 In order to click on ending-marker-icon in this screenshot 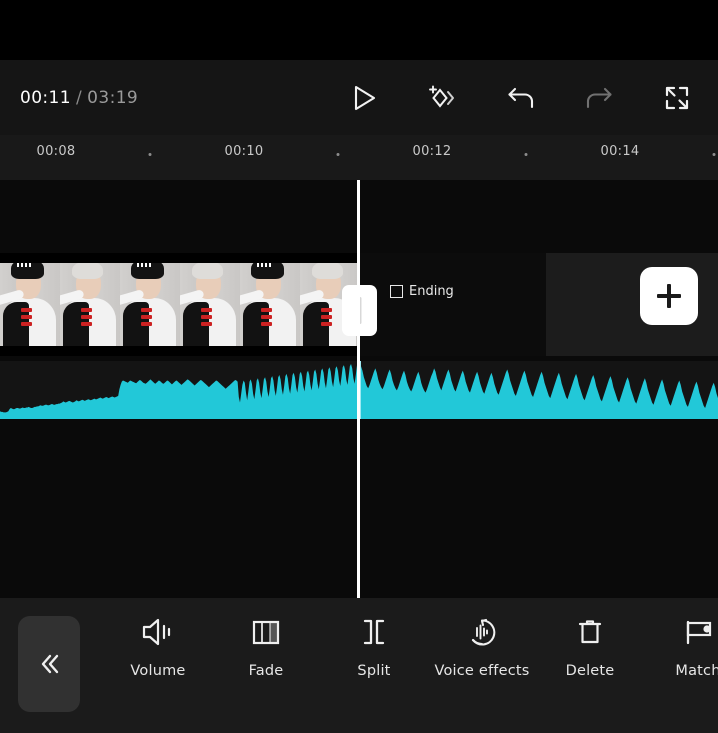, I will do `click(396, 291)`.